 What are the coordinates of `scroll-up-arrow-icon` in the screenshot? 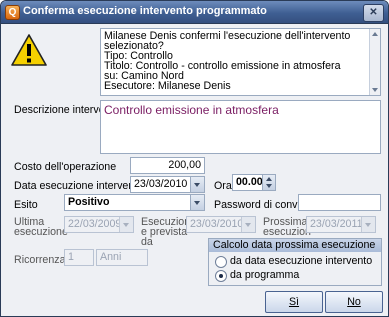 It's located at (375, 34).